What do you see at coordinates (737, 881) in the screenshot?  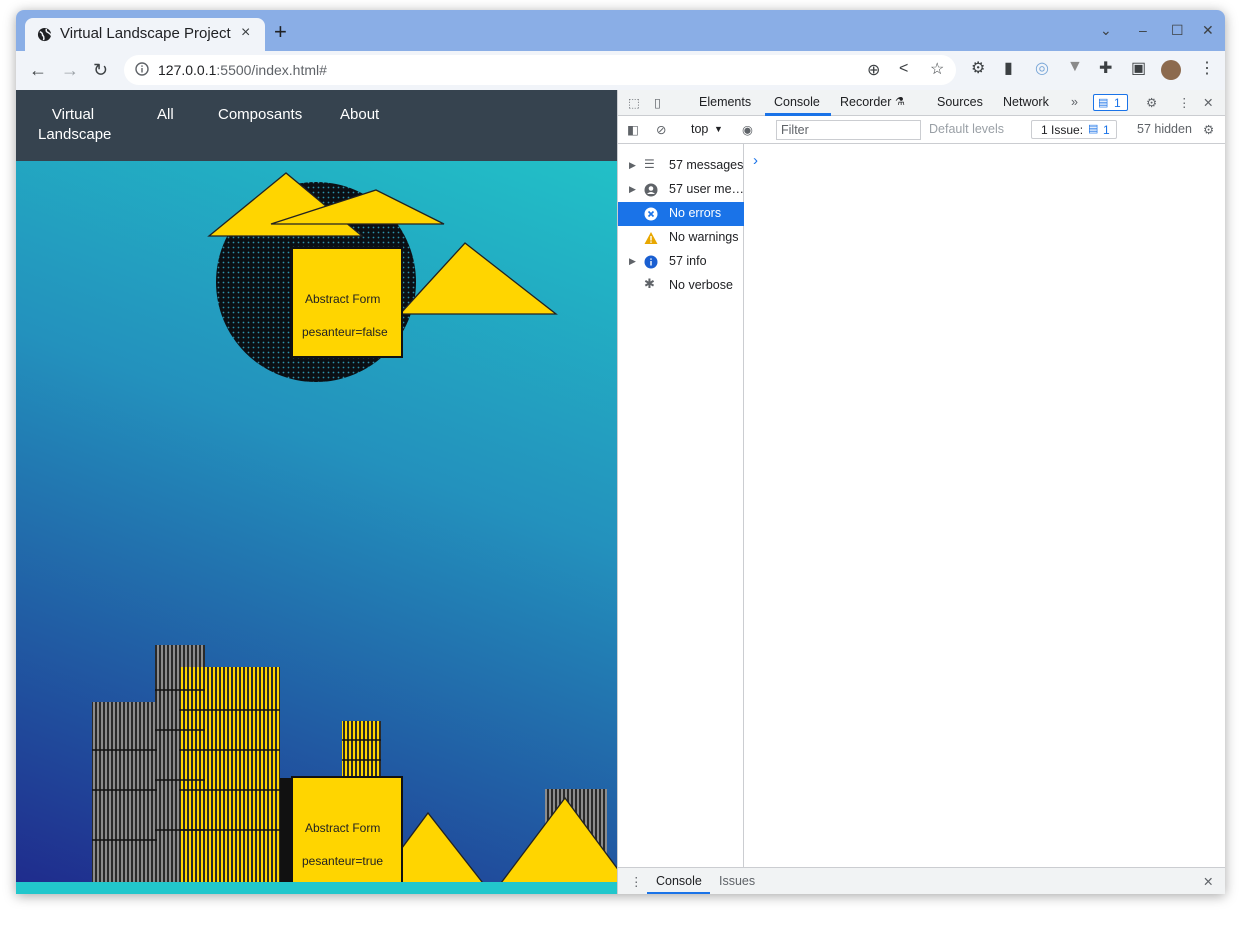 I see `drawer-tab-issues: Issues` at bounding box center [737, 881].